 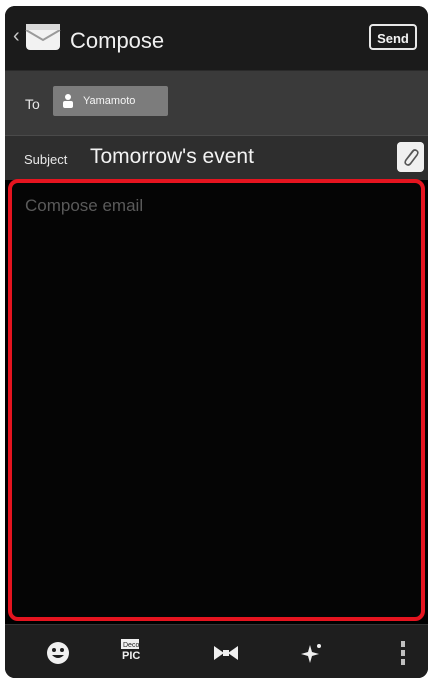 I want to click on page-title: Compose, so click(x=117, y=40).